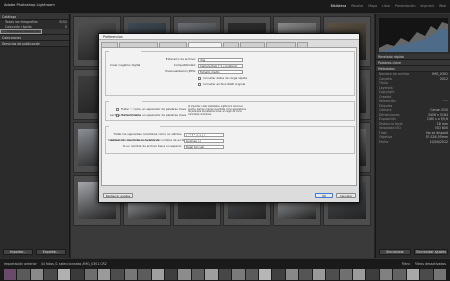 Image resolution: width=450 pixels, height=281 pixels. What do you see at coordinates (117, 109) in the screenshot?
I see `dot-separator-checkbox` at bounding box center [117, 109].